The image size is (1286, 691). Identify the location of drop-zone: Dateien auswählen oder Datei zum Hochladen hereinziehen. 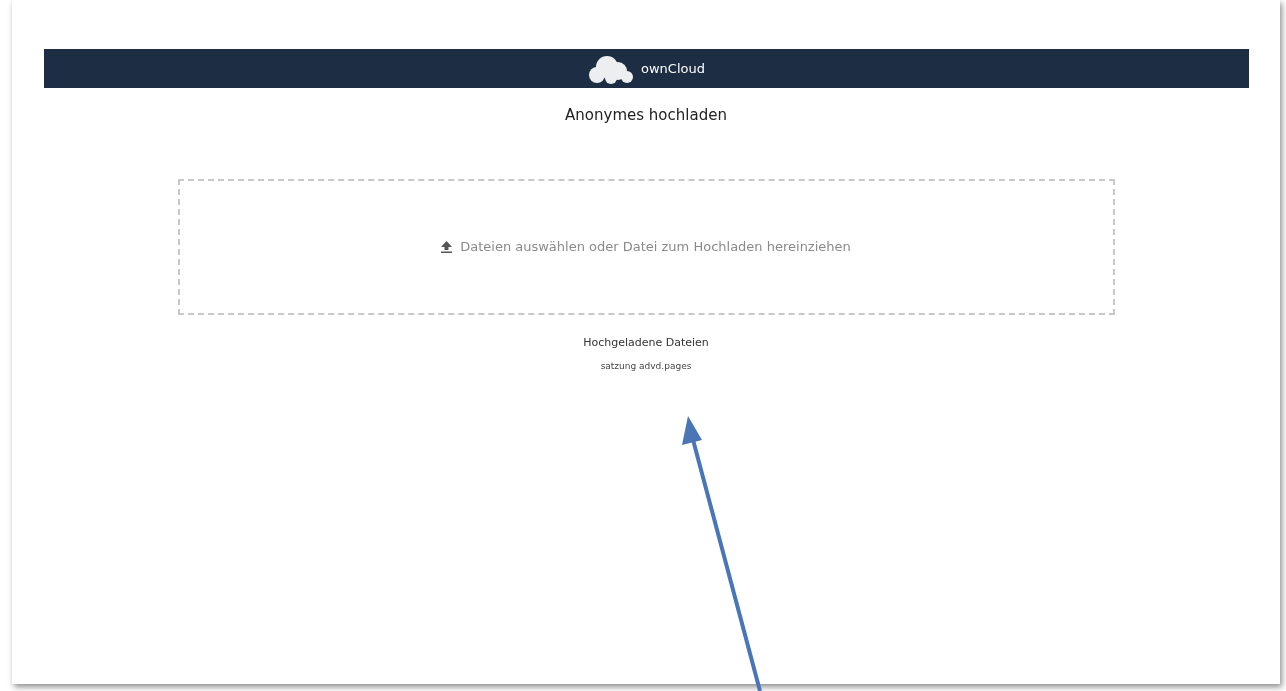
(646, 246).